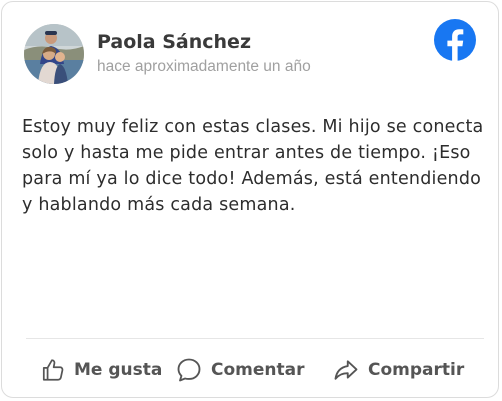 This screenshot has height=401, width=502. I want to click on comment-label: Comentar, so click(258, 370).